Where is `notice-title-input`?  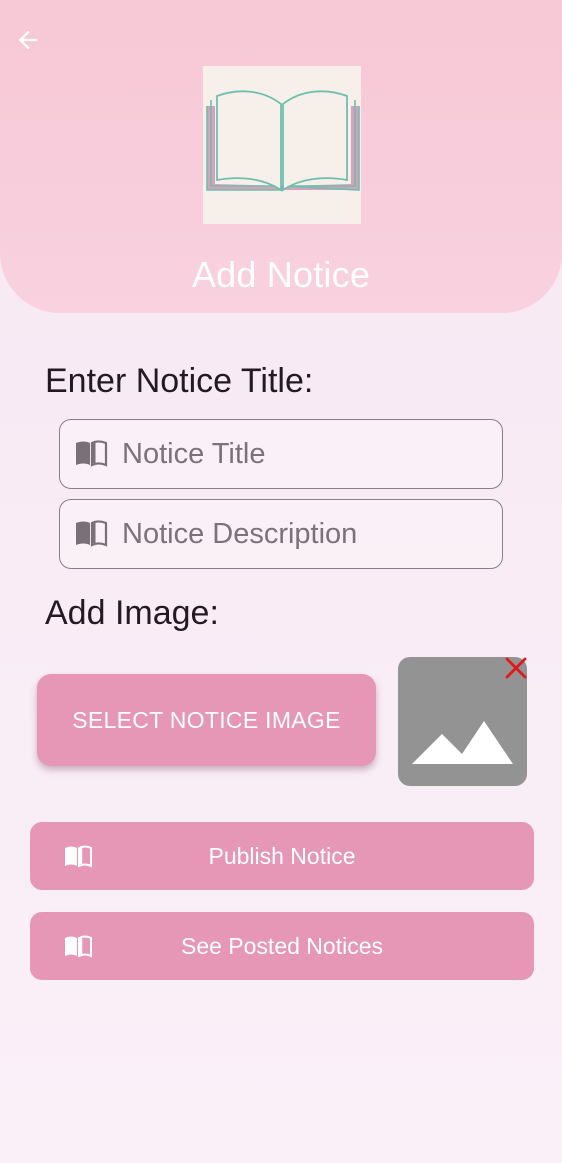 notice-title-input is located at coordinates (297, 454).